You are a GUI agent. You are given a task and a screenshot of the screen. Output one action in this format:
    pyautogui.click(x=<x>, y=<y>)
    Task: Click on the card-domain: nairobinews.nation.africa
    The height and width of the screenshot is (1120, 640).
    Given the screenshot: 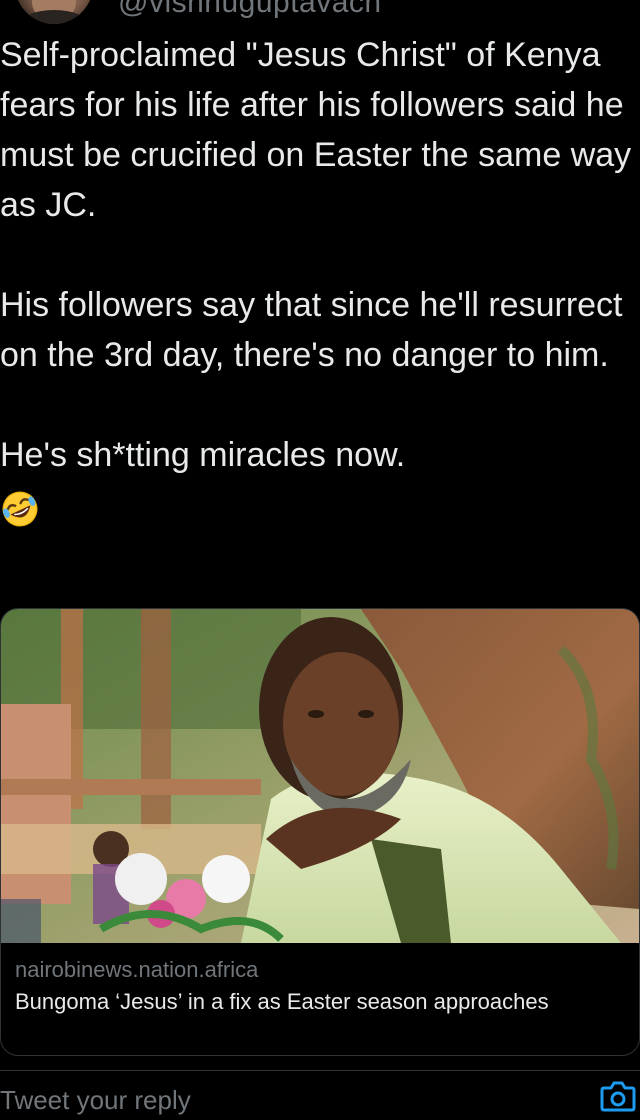 What is the action you would take?
    pyautogui.click(x=137, y=969)
    